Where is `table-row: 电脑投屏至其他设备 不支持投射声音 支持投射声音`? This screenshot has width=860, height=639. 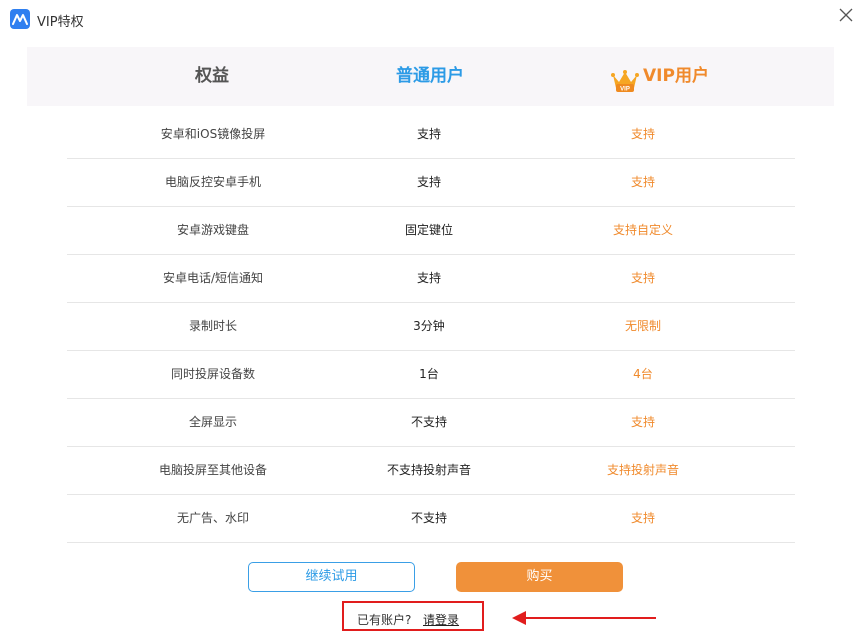
table-row: 电脑投屏至其他设备 不支持投射声音 支持投射声音 is located at coordinates (431, 471).